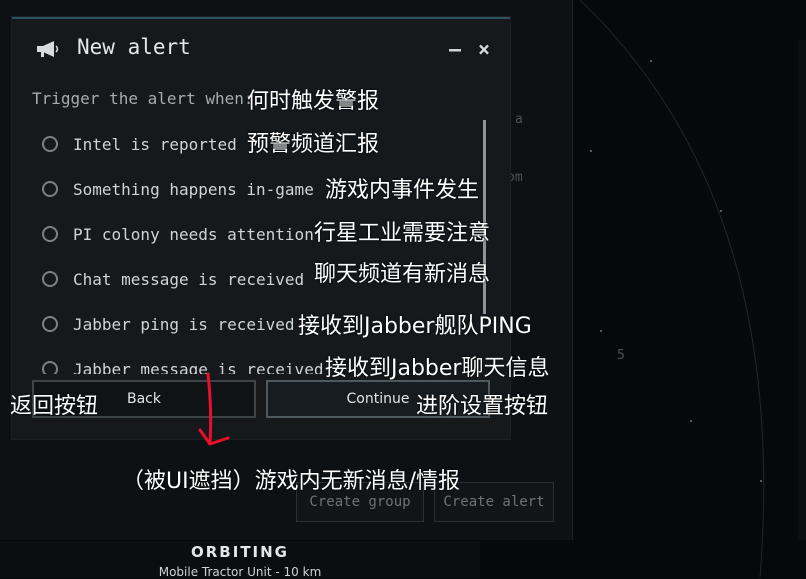 This screenshot has height=579, width=806. What do you see at coordinates (484, 49) in the screenshot?
I see `close-button: ×` at bounding box center [484, 49].